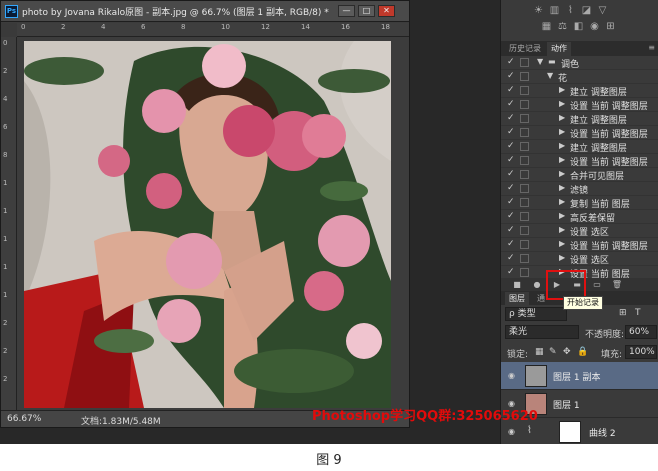  Describe the element at coordinates (546, 27) in the screenshot. I see `hue-saturation-icon: ▦` at that location.